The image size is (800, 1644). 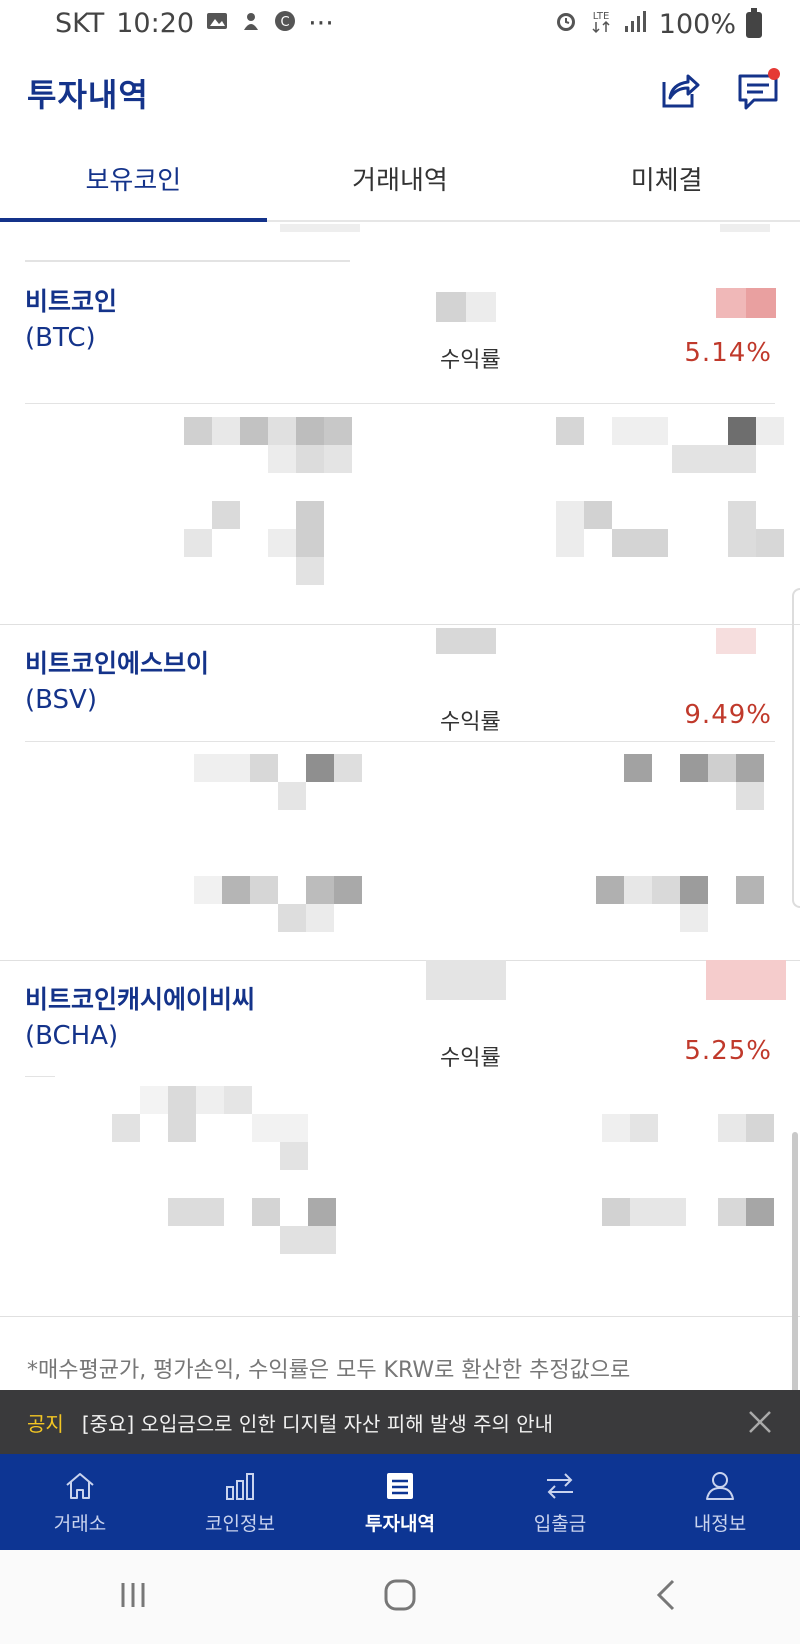 I want to click on notification-dot, so click(x=774, y=74).